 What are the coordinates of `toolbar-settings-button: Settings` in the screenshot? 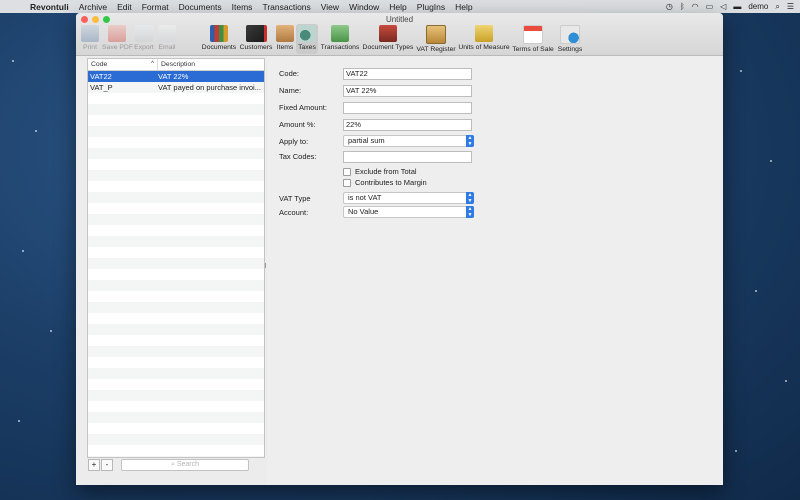 It's located at (570, 39).